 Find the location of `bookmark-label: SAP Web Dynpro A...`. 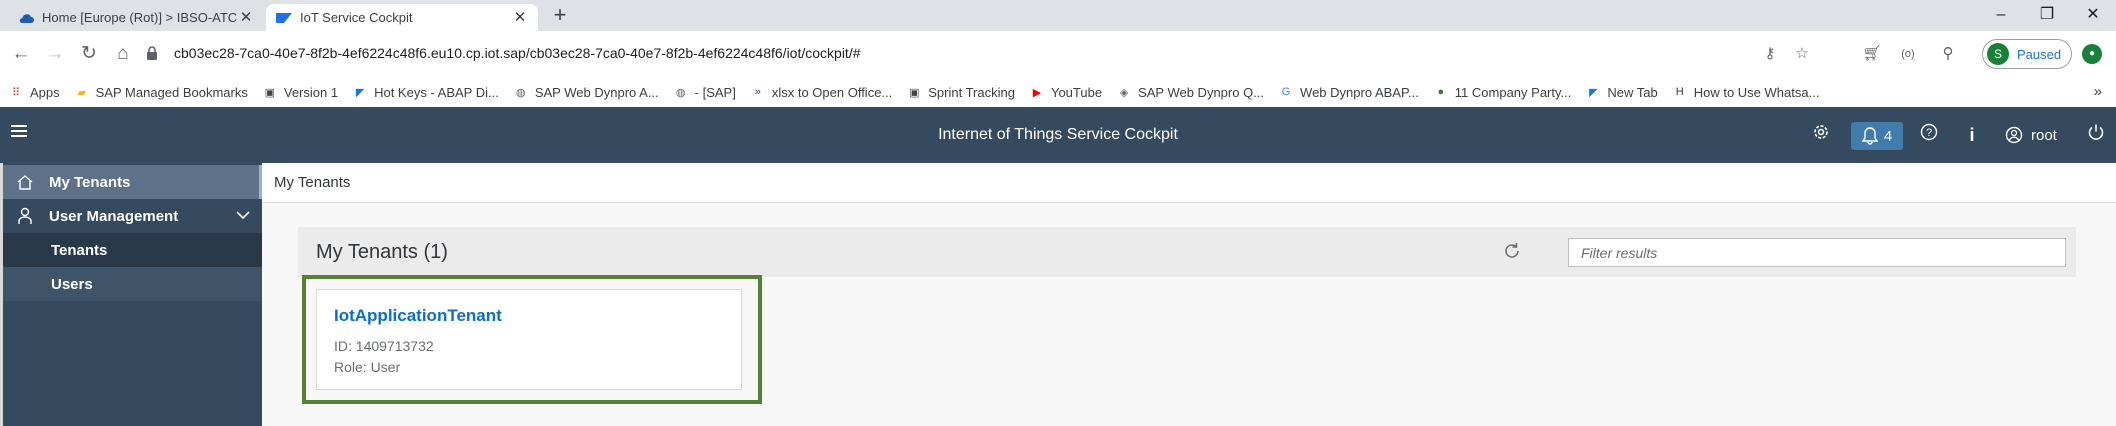

bookmark-label: SAP Web Dynpro A... is located at coordinates (596, 92).